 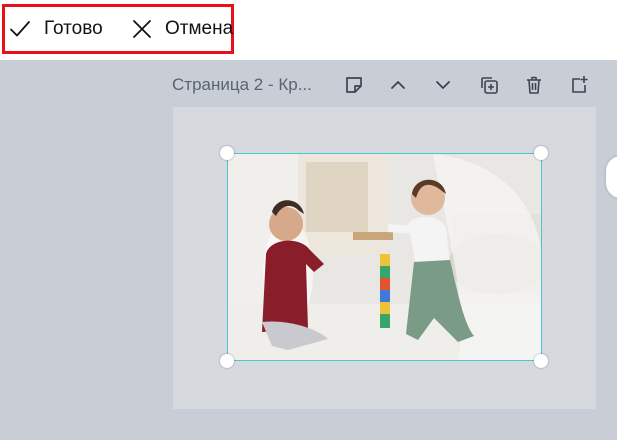 I want to click on check-icon, so click(x=20, y=29).